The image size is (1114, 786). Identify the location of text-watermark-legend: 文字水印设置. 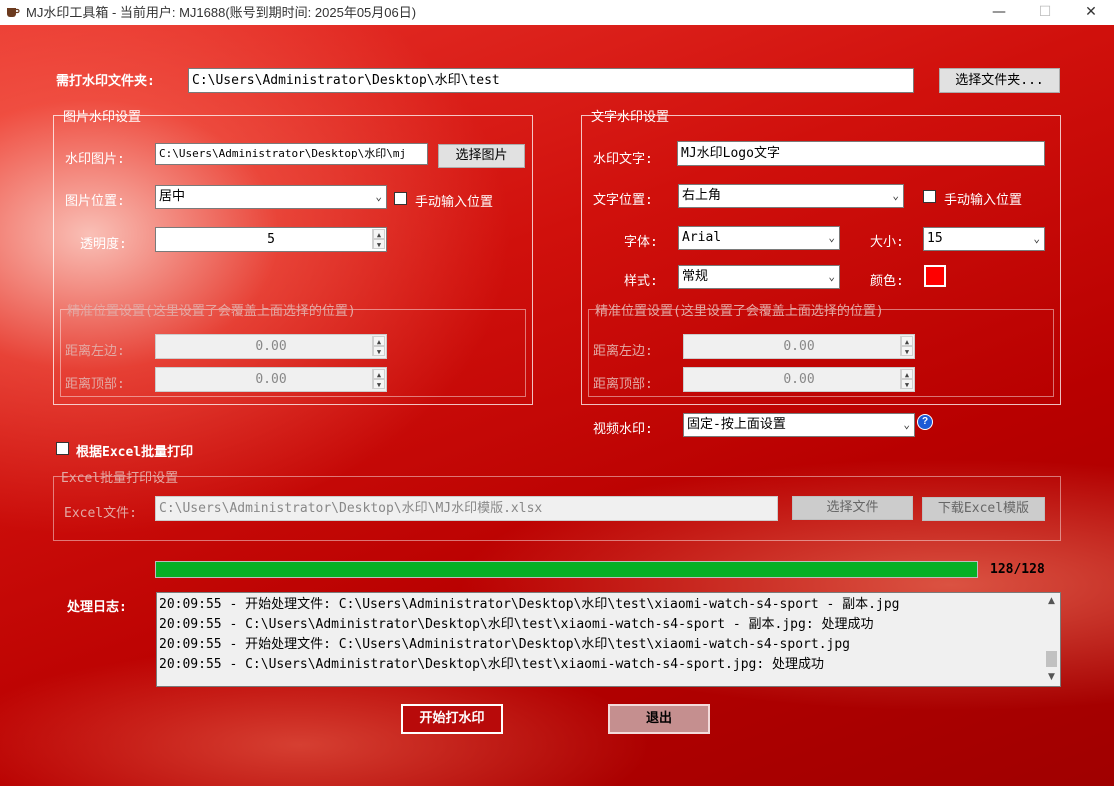
(630, 117).